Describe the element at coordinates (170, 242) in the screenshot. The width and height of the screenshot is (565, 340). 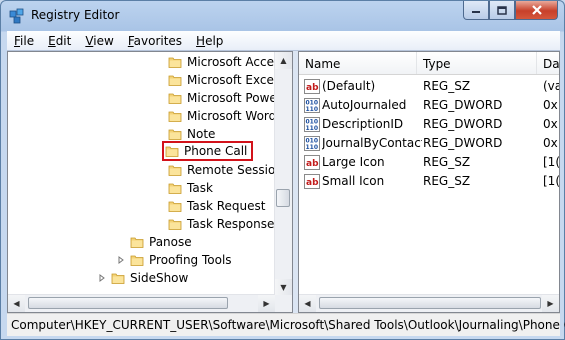
I see `tree-node-label: Panose` at that location.